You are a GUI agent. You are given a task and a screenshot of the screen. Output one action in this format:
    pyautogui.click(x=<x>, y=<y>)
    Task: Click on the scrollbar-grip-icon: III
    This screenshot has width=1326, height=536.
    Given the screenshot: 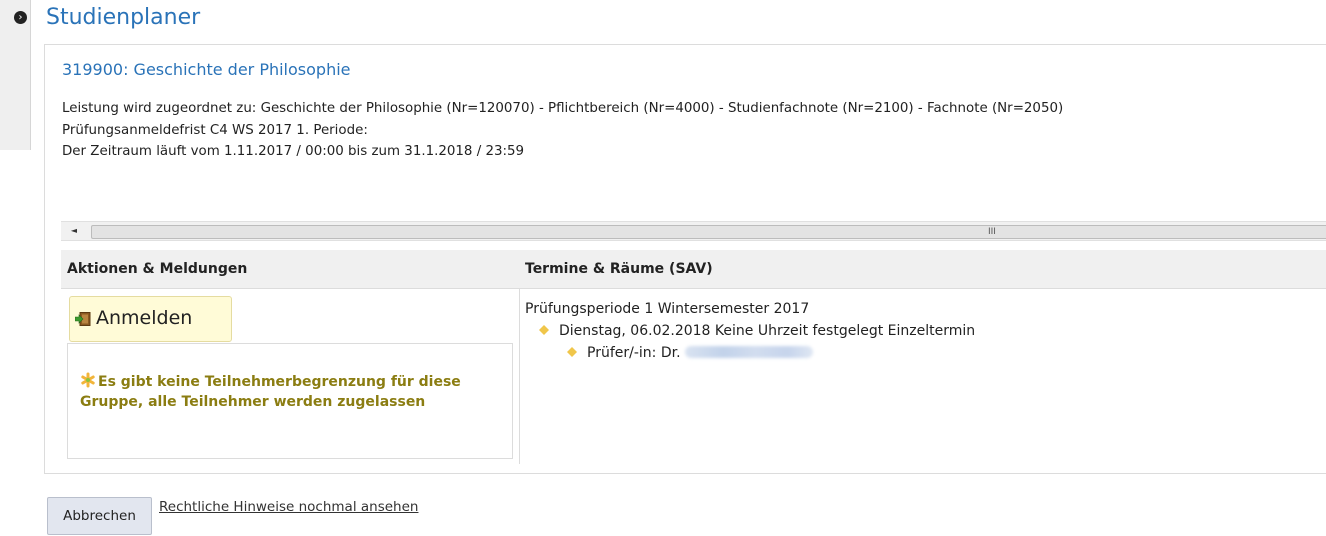 What is the action you would take?
    pyautogui.click(x=992, y=232)
    